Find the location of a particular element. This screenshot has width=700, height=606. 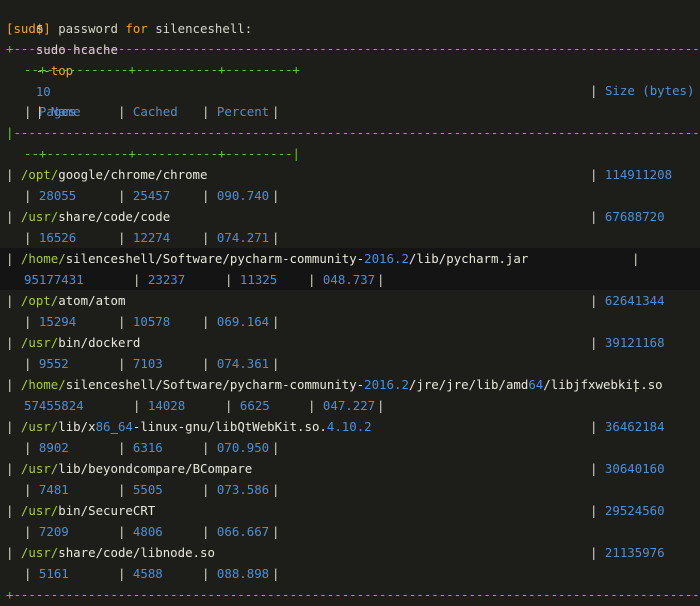

row-size: 30640160 is located at coordinates (634, 468).